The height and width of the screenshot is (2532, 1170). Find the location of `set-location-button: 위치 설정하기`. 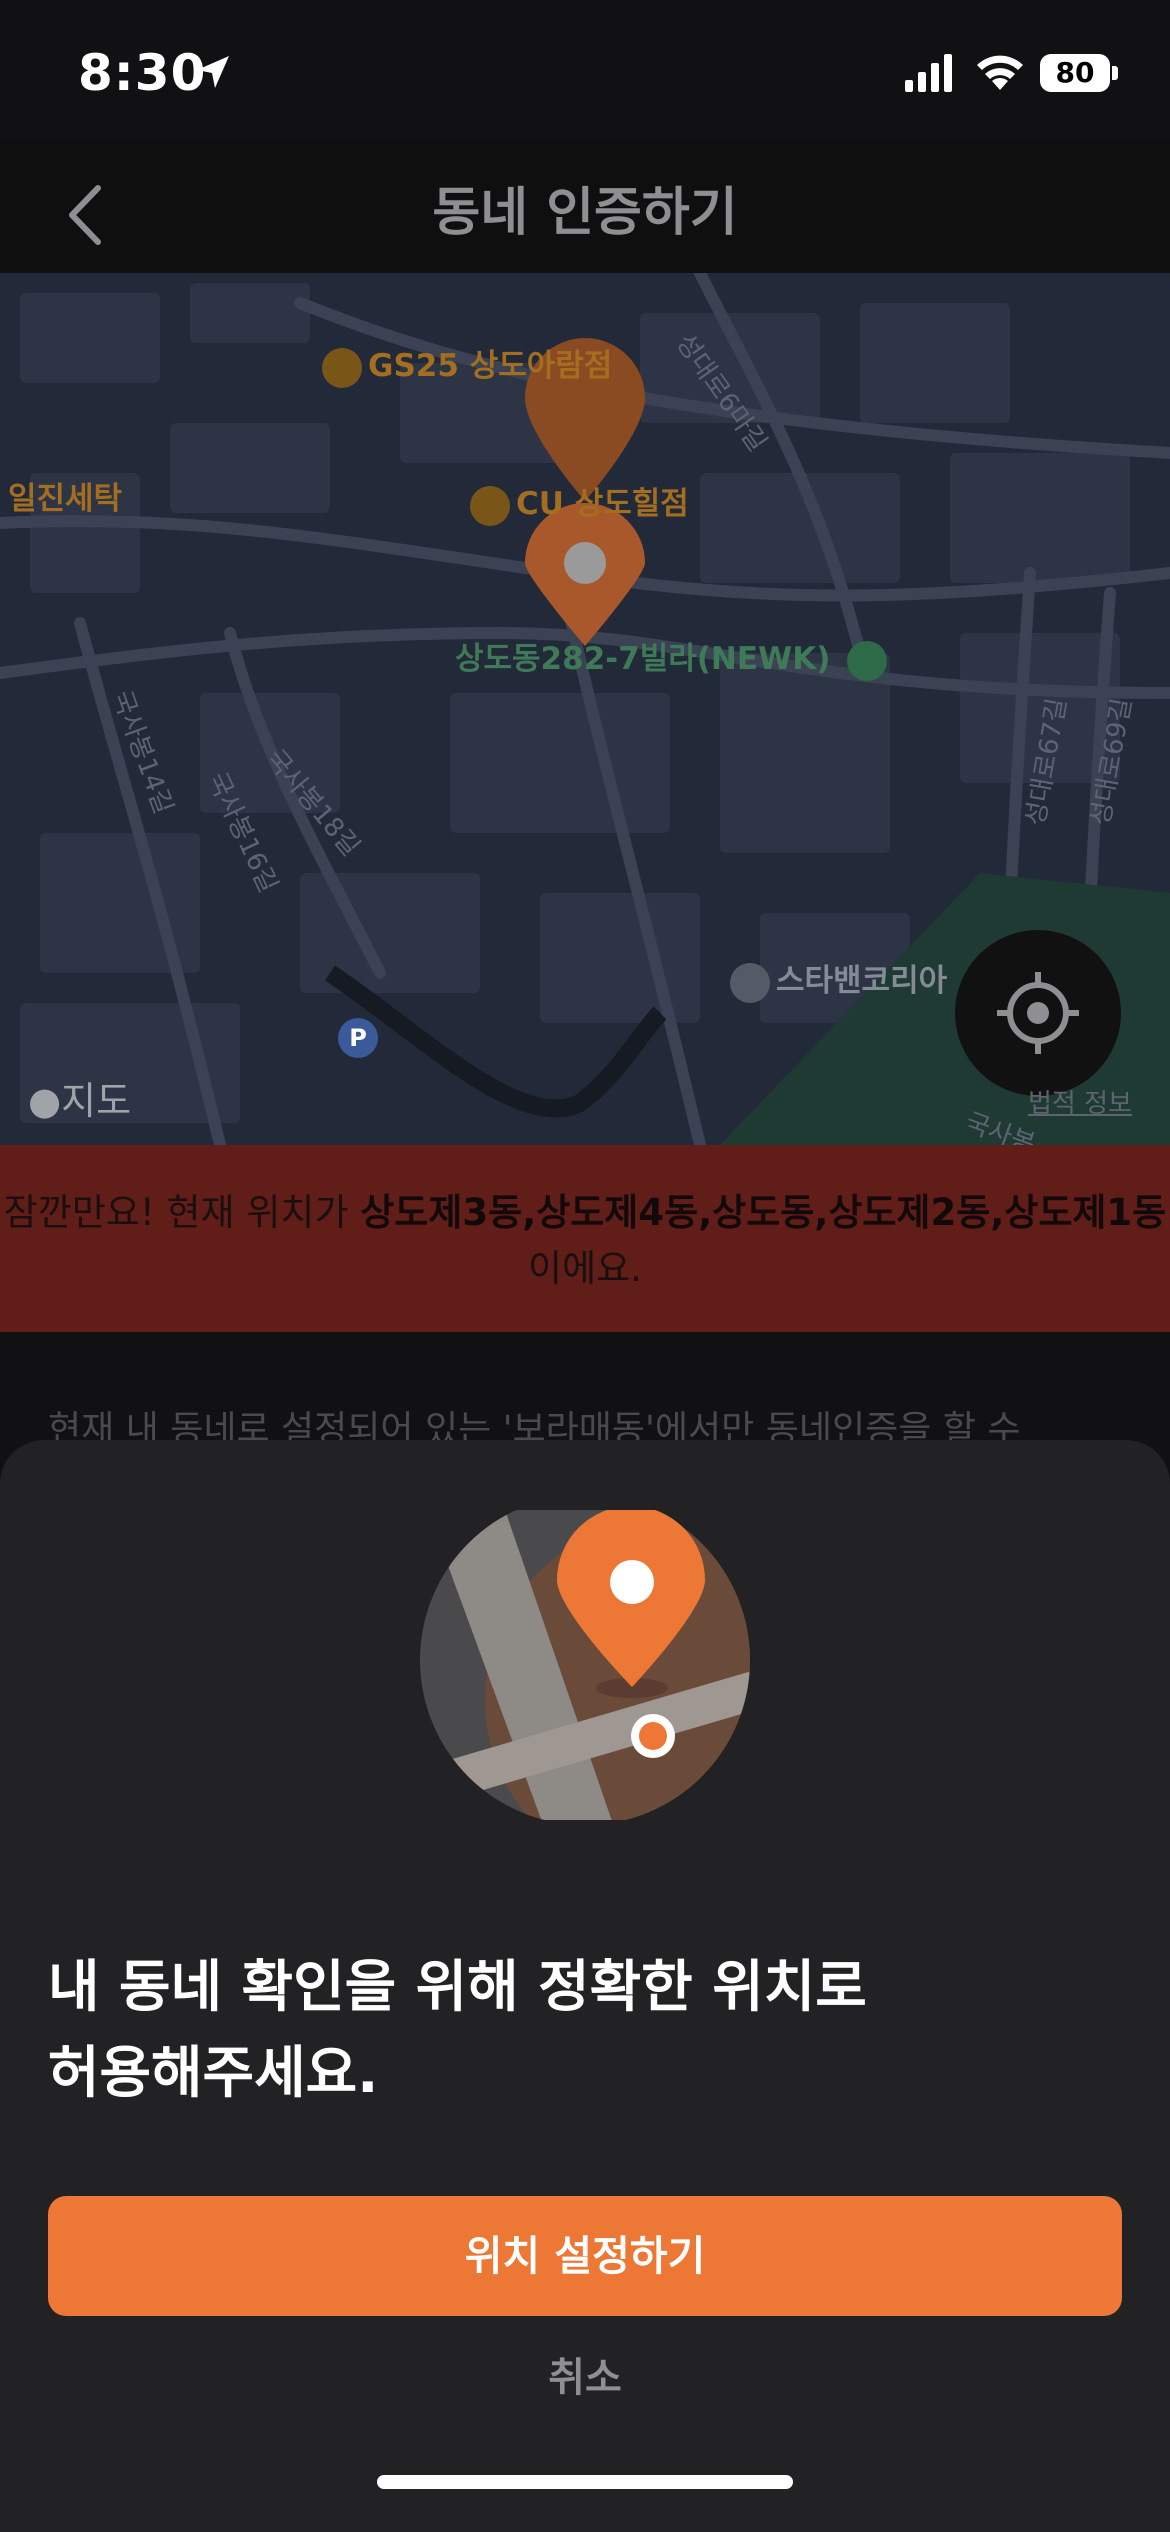

set-location-button: 위치 설정하기 is located at coordinates (585, 2256).